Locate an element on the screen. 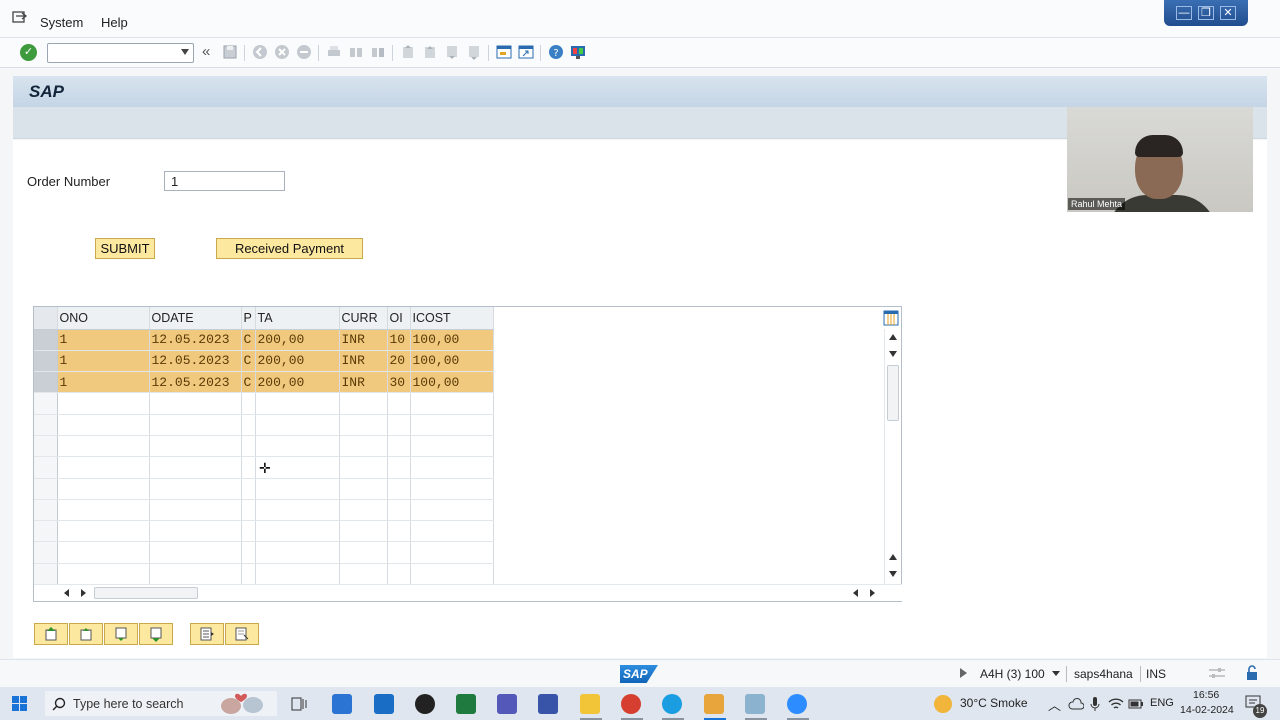 This screenshot has height=720, width=1280. select-all-cell is located at coordinates (46, 318).